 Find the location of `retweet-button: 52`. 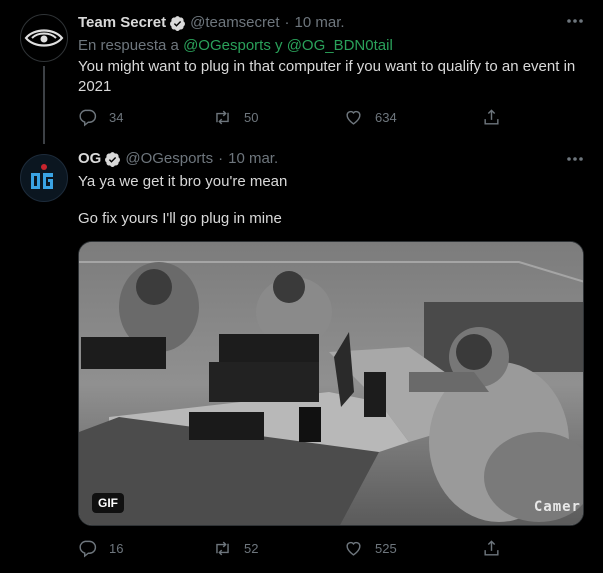

retweet-button: 52 is located at coordinates (235, 548).